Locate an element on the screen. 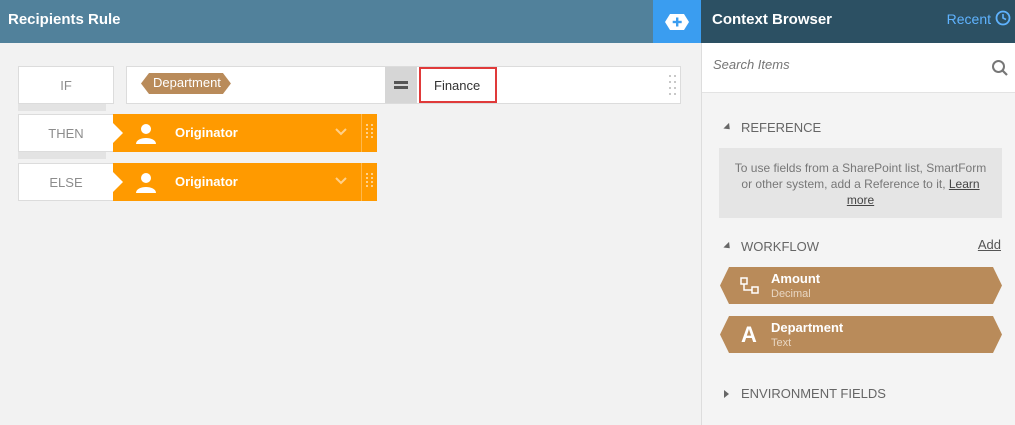 The width and height of the screenshot is (1015, 425). then-value: Originator is located at coordinates (206, 132).